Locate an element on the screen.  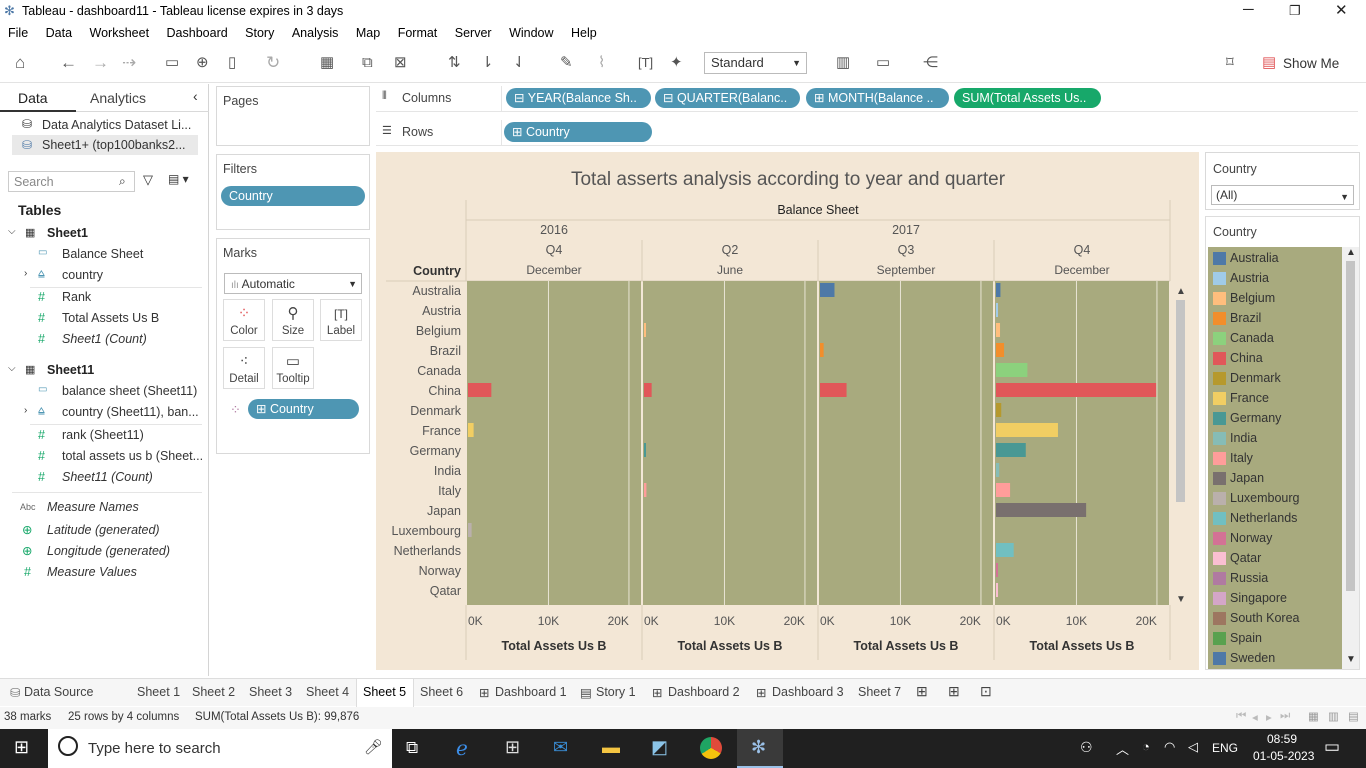
column-pill-month: ⊞ MONTH(Balance .. is located at coordinates (877, 98).